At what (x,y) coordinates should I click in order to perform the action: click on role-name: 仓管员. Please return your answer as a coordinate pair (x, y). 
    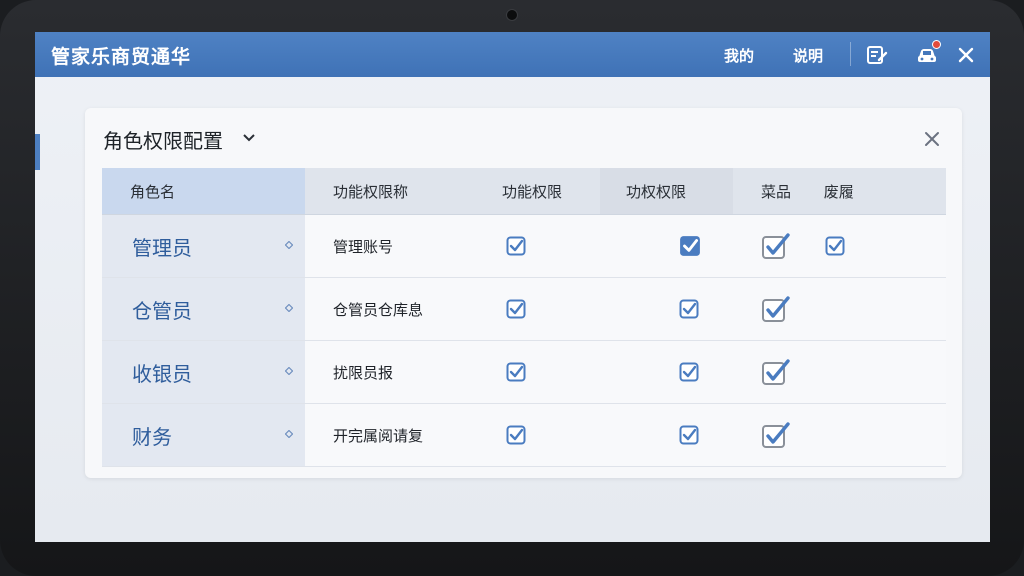
    Looking at the image, I should click on (162, 310).